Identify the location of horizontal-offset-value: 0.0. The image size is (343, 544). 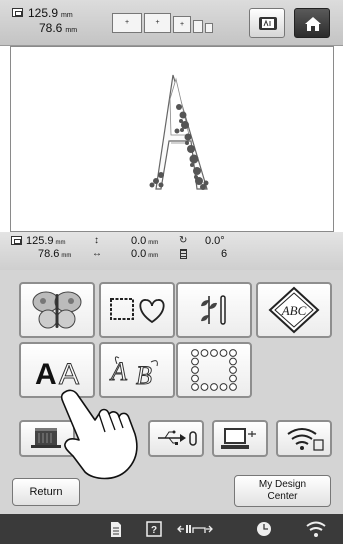
(139, 254).